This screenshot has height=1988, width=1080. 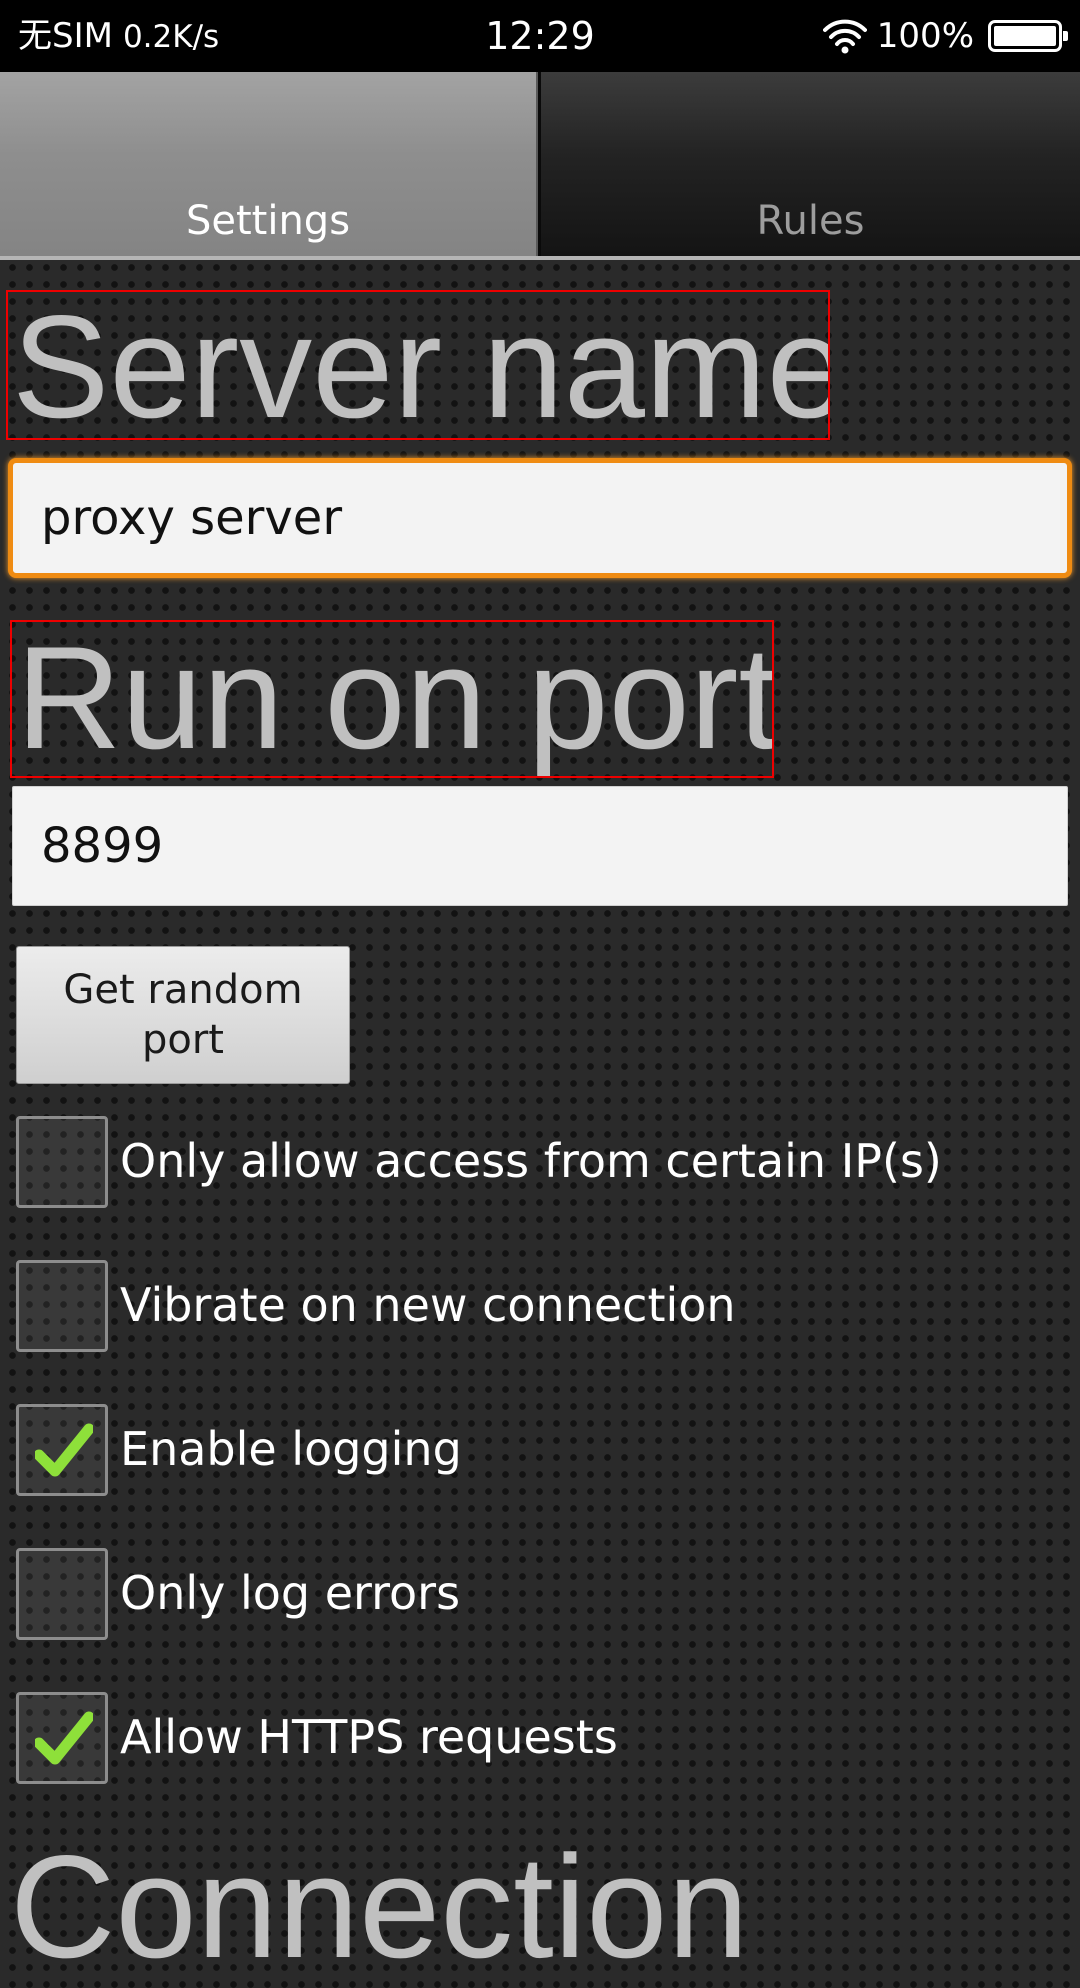 I want to click on only-log-errors-checkbox, so click(x=62, y=1594).